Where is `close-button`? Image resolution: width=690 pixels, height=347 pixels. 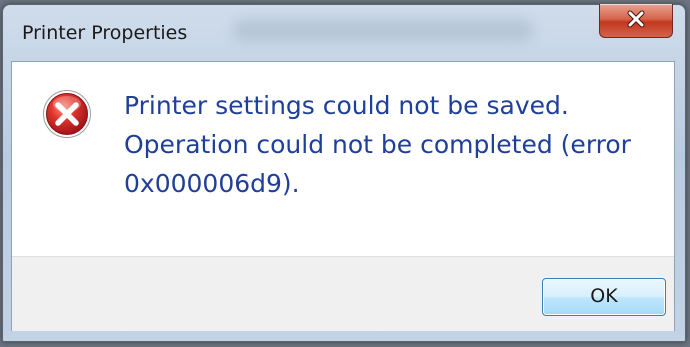
close-button is located at coordinates (636, 21).